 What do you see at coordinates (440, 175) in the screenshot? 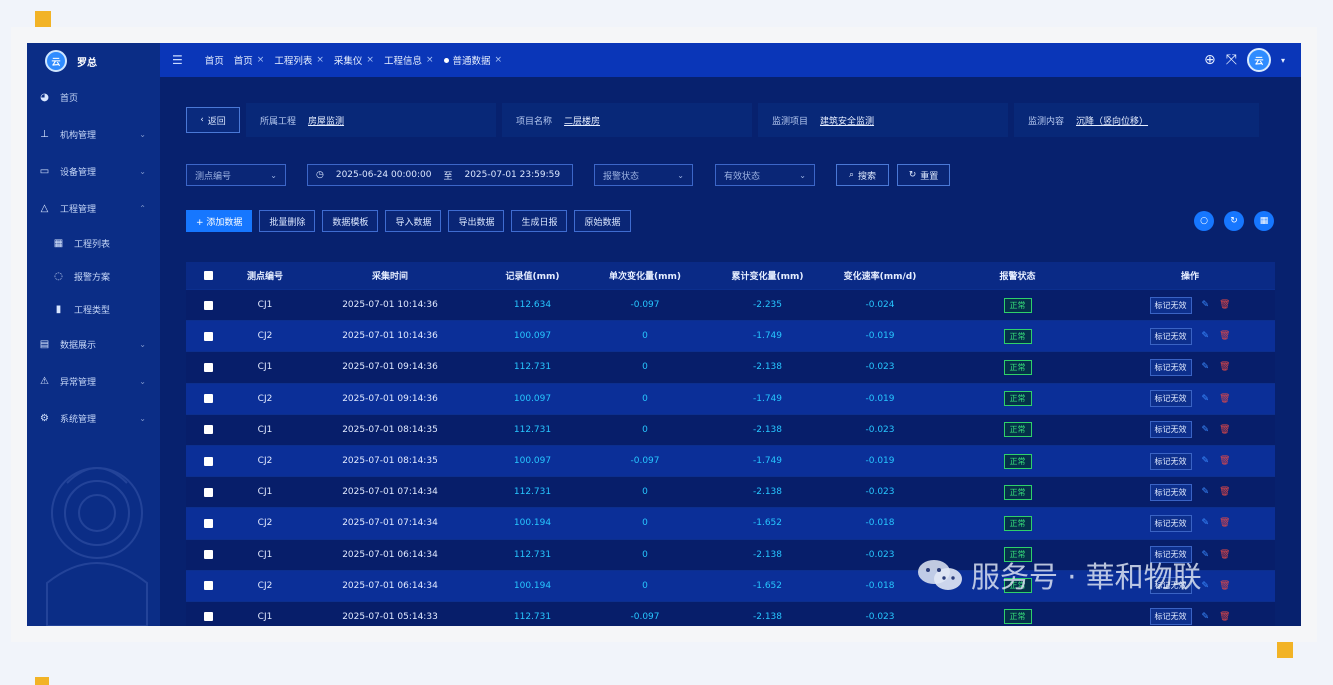
I see `date-range-picker: ◷ 2025-06-24 00:00:00 至 2025-07-01 23:59:59` at bounding box center [440, 175].